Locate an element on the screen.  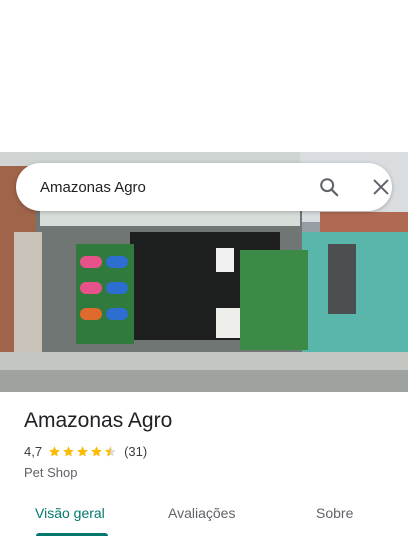
close-icon is located at coordinates (381, 187).